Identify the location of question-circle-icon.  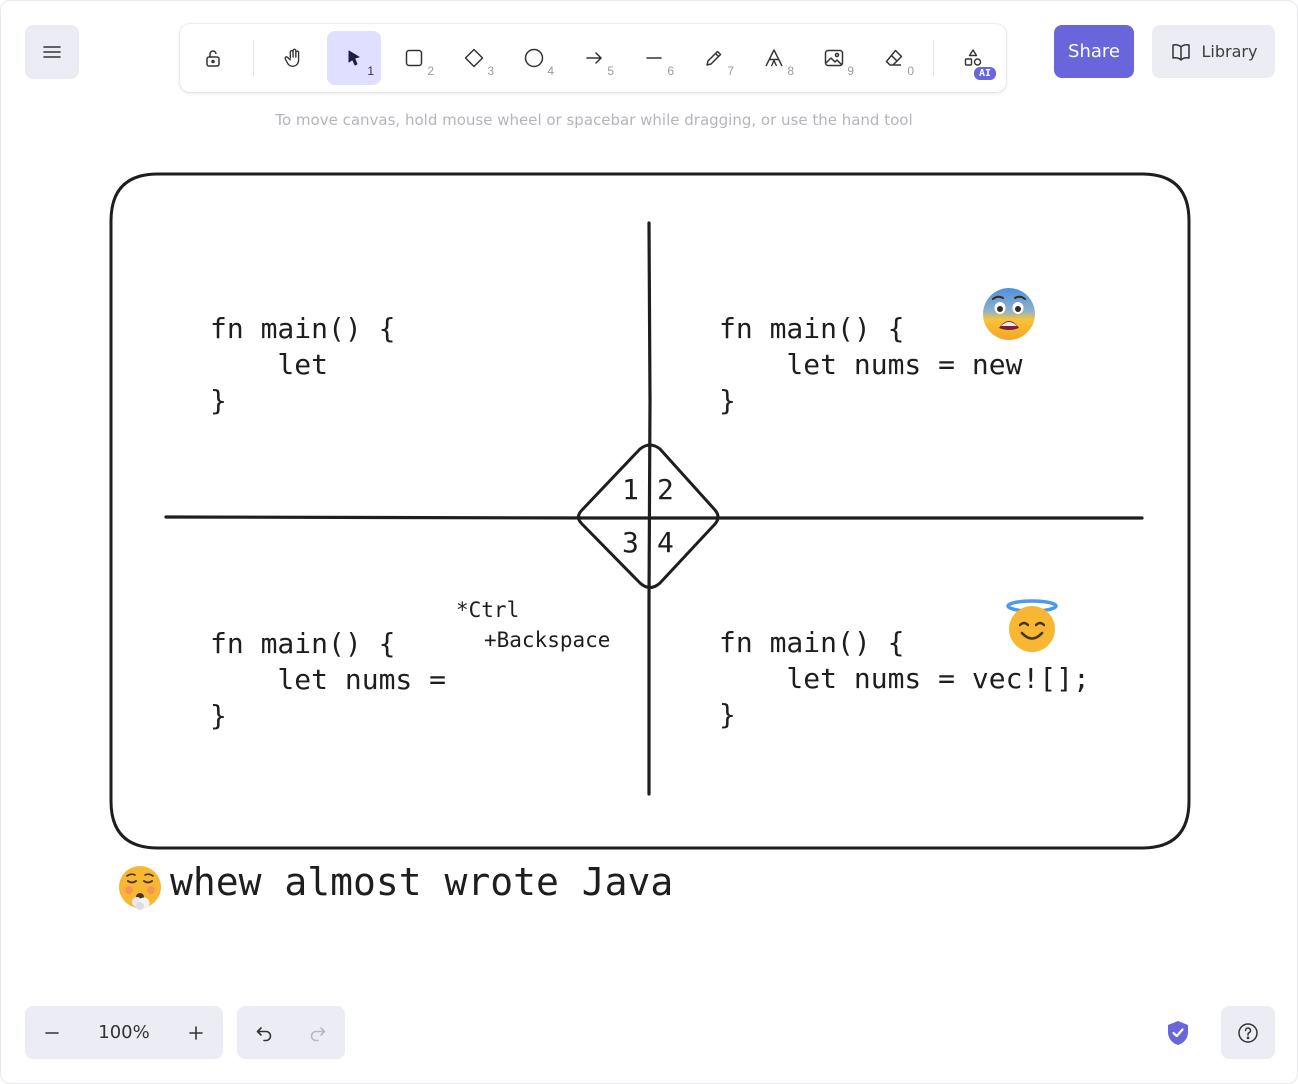
(1248, 1032).